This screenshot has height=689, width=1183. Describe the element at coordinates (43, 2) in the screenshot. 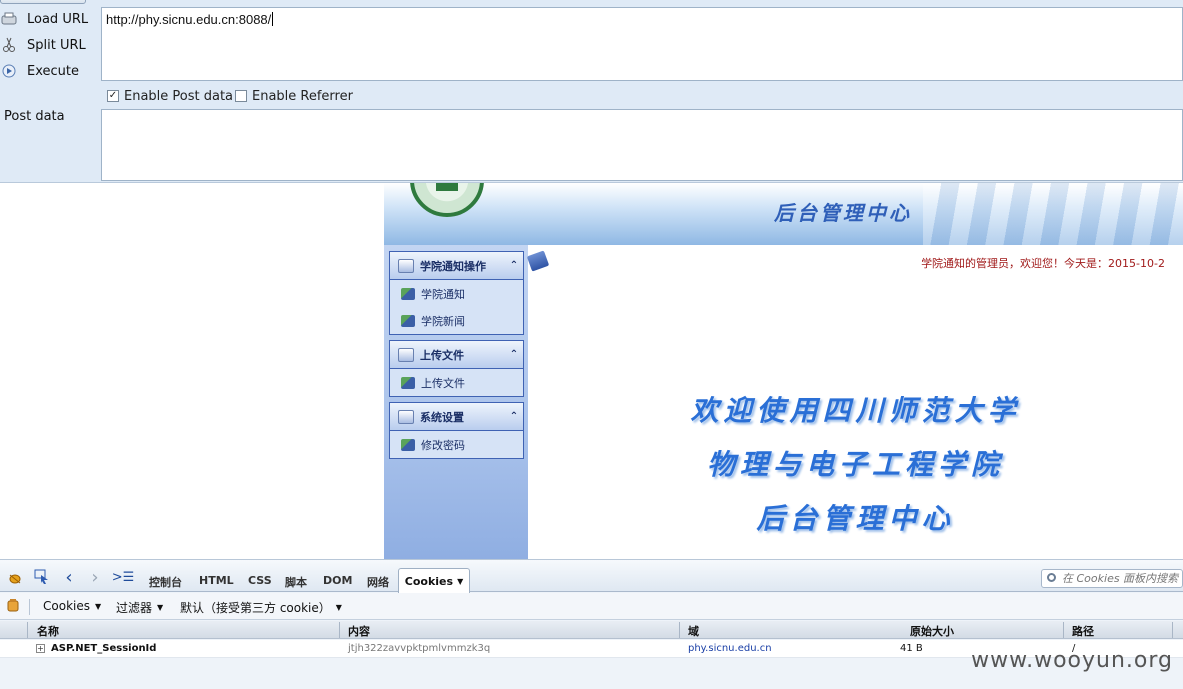

I see `hackbar-top-button` at that location.